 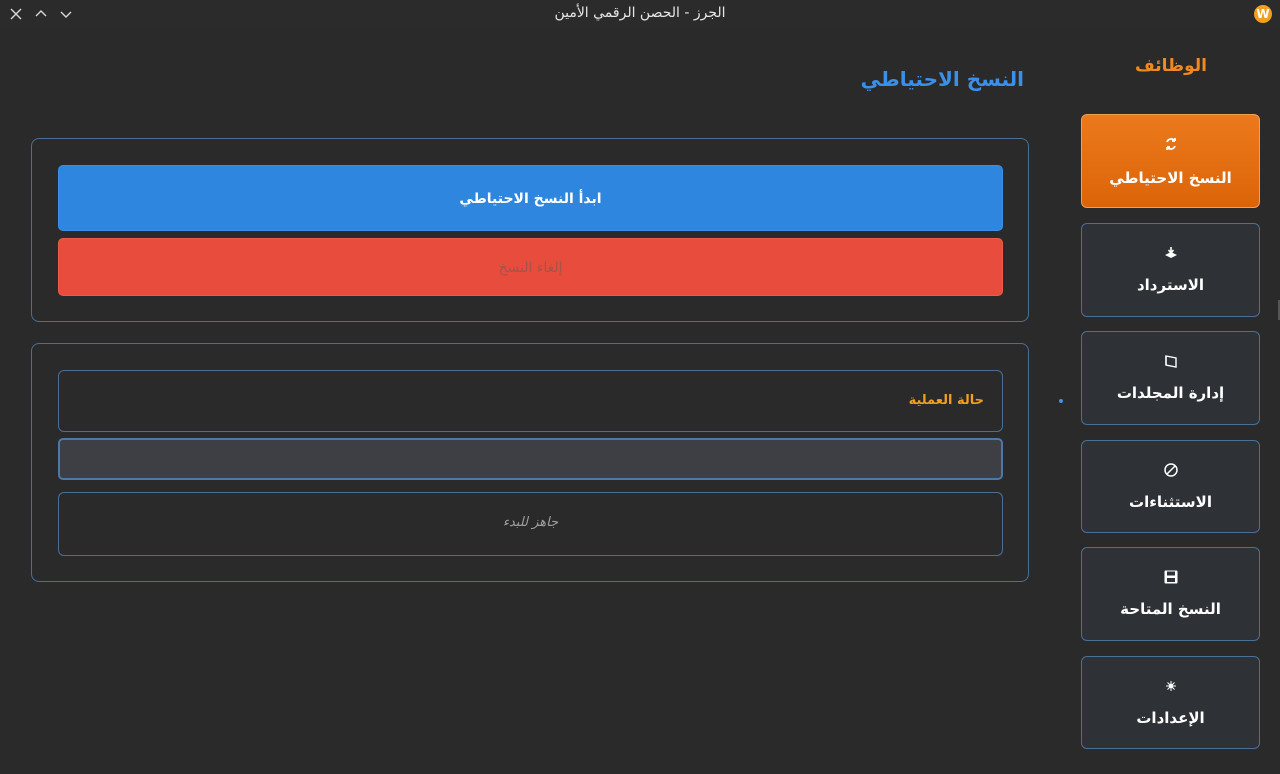 What do you see at coordinates (942, 79) in the screenshot?
I see `page-title: النسخ الاحتياطي` at bounding box center [942, 79].